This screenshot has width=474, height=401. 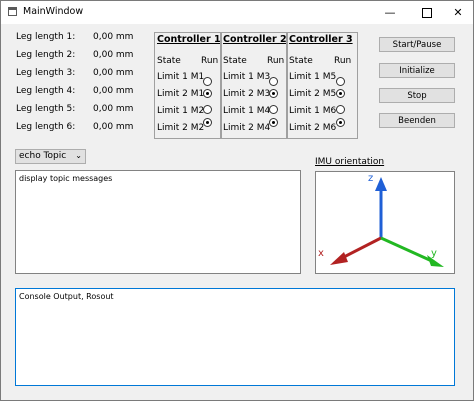 What do you see at coordinates (276, 61) in the screenshot?
I see `controller-2-run-label: Run` at bounding box center [276, 61].